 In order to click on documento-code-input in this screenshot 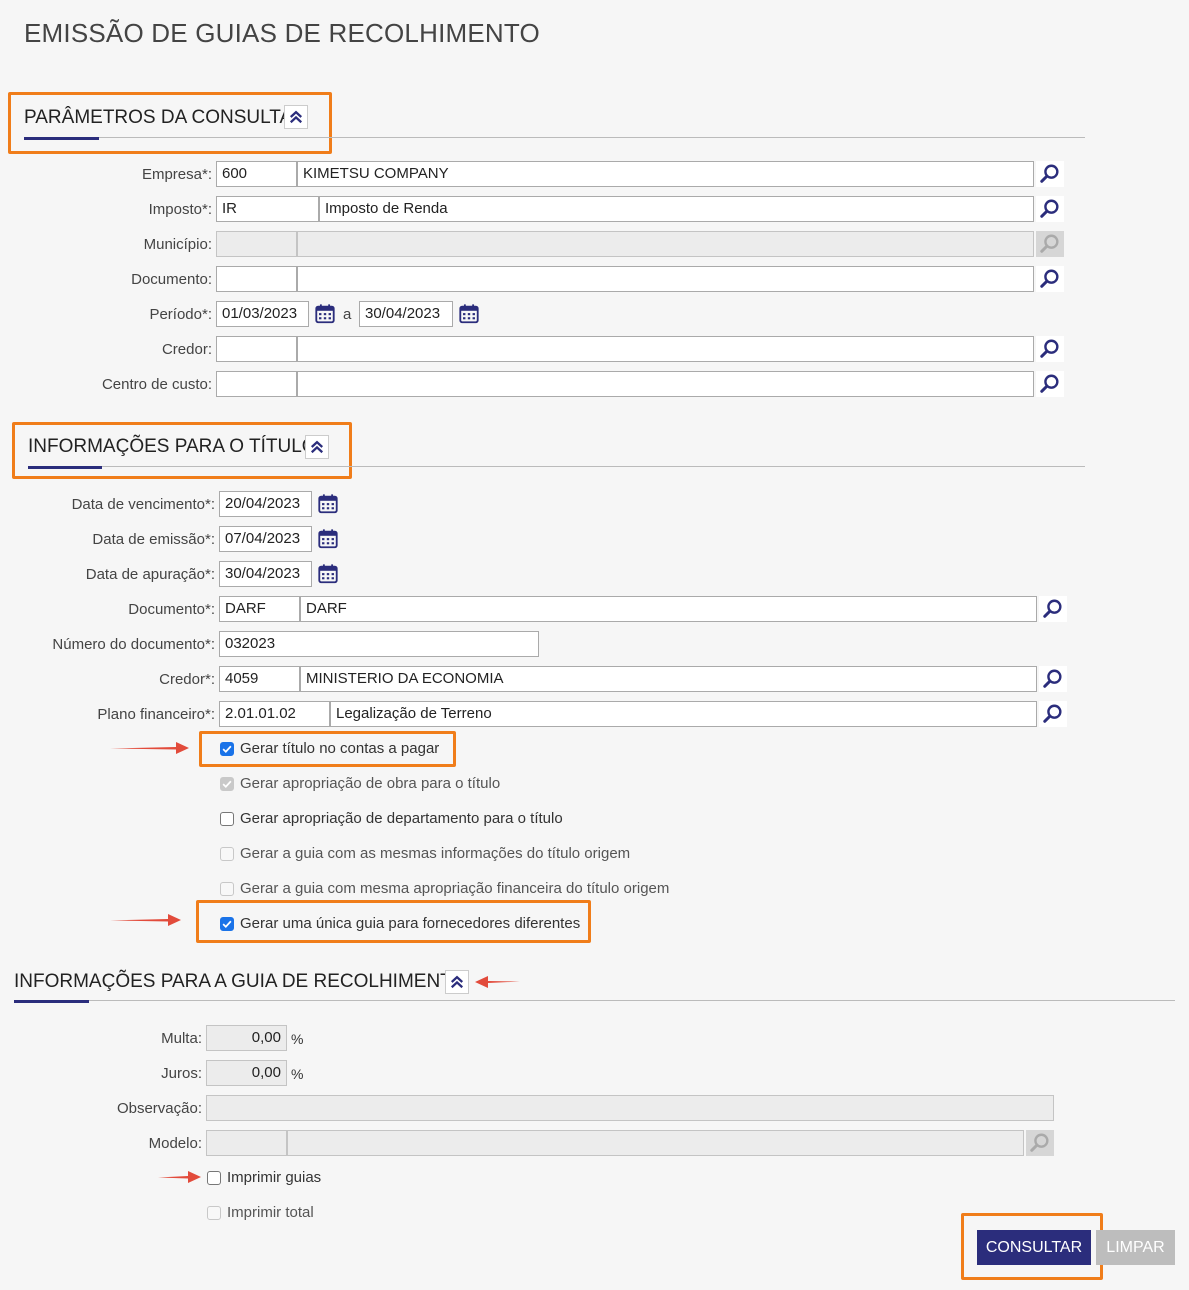, I will do `click(256, 279)`.